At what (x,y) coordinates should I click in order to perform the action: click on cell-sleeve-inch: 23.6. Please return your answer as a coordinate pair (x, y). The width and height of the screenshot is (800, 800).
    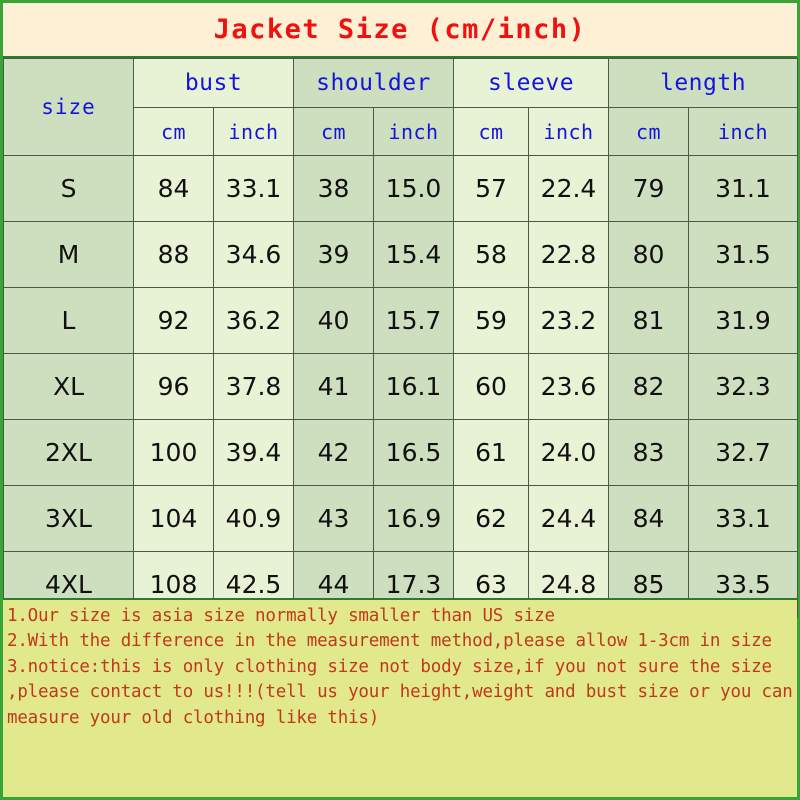
    Looking at the image, I should click on (569, 386).